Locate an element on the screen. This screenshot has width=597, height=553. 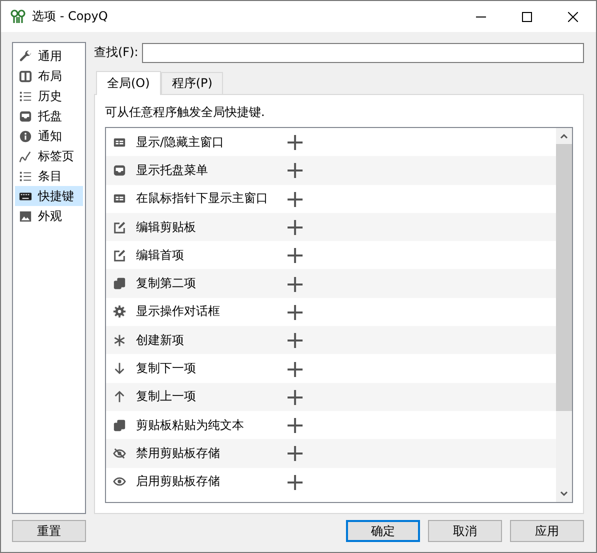
ok-button: 确定 is located at coordinates (383, 531).